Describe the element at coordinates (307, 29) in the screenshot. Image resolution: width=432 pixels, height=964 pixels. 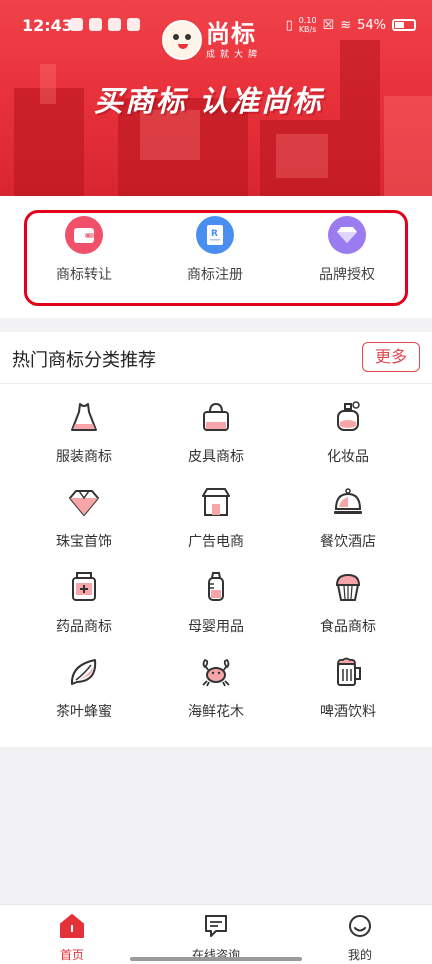
I see `net-speed-unit: KB/s` at that location.